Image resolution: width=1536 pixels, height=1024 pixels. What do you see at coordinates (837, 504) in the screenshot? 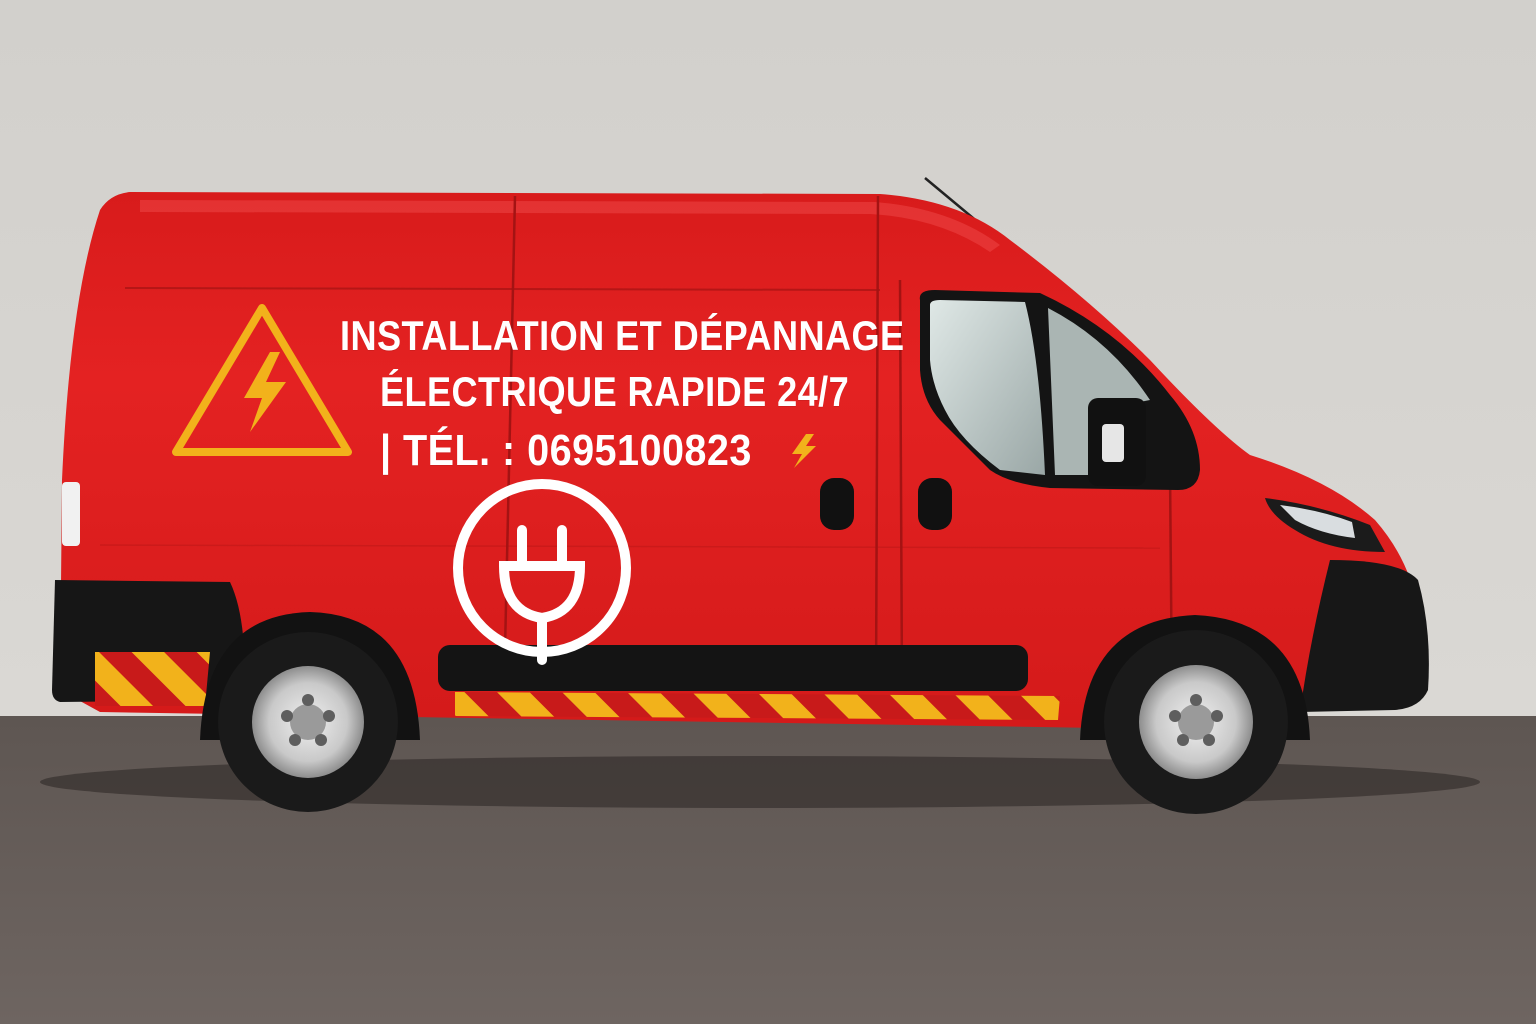
I see `side-door-handle` at bounding box center [837, 504].